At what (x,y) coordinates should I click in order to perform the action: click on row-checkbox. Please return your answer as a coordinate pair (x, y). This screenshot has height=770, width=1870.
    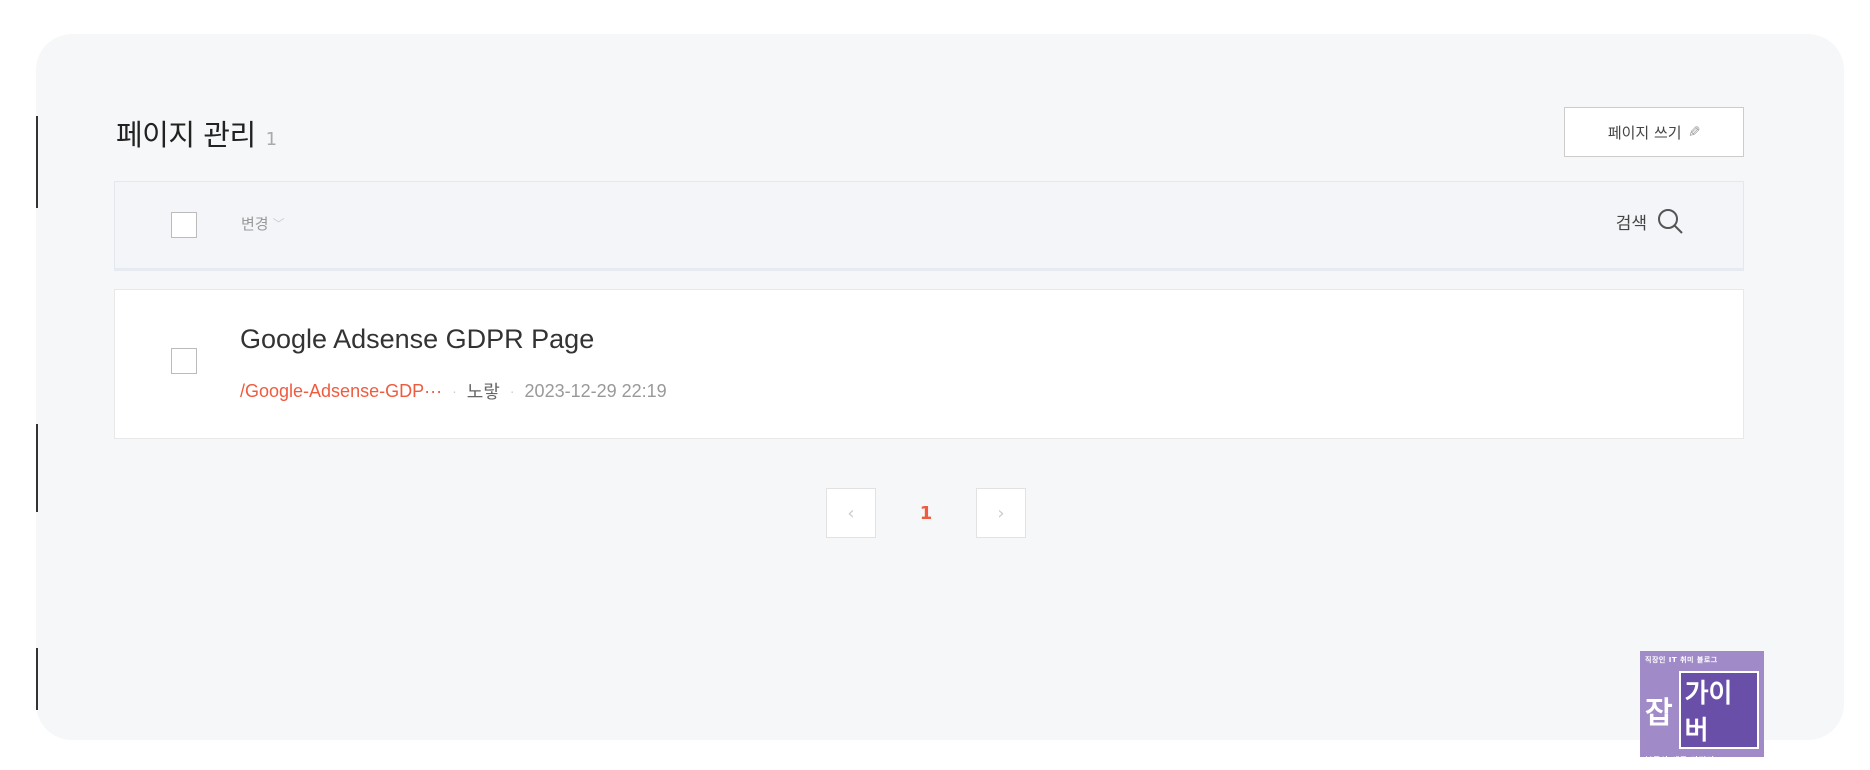
    Looking at the image, I should click on (184, 361).